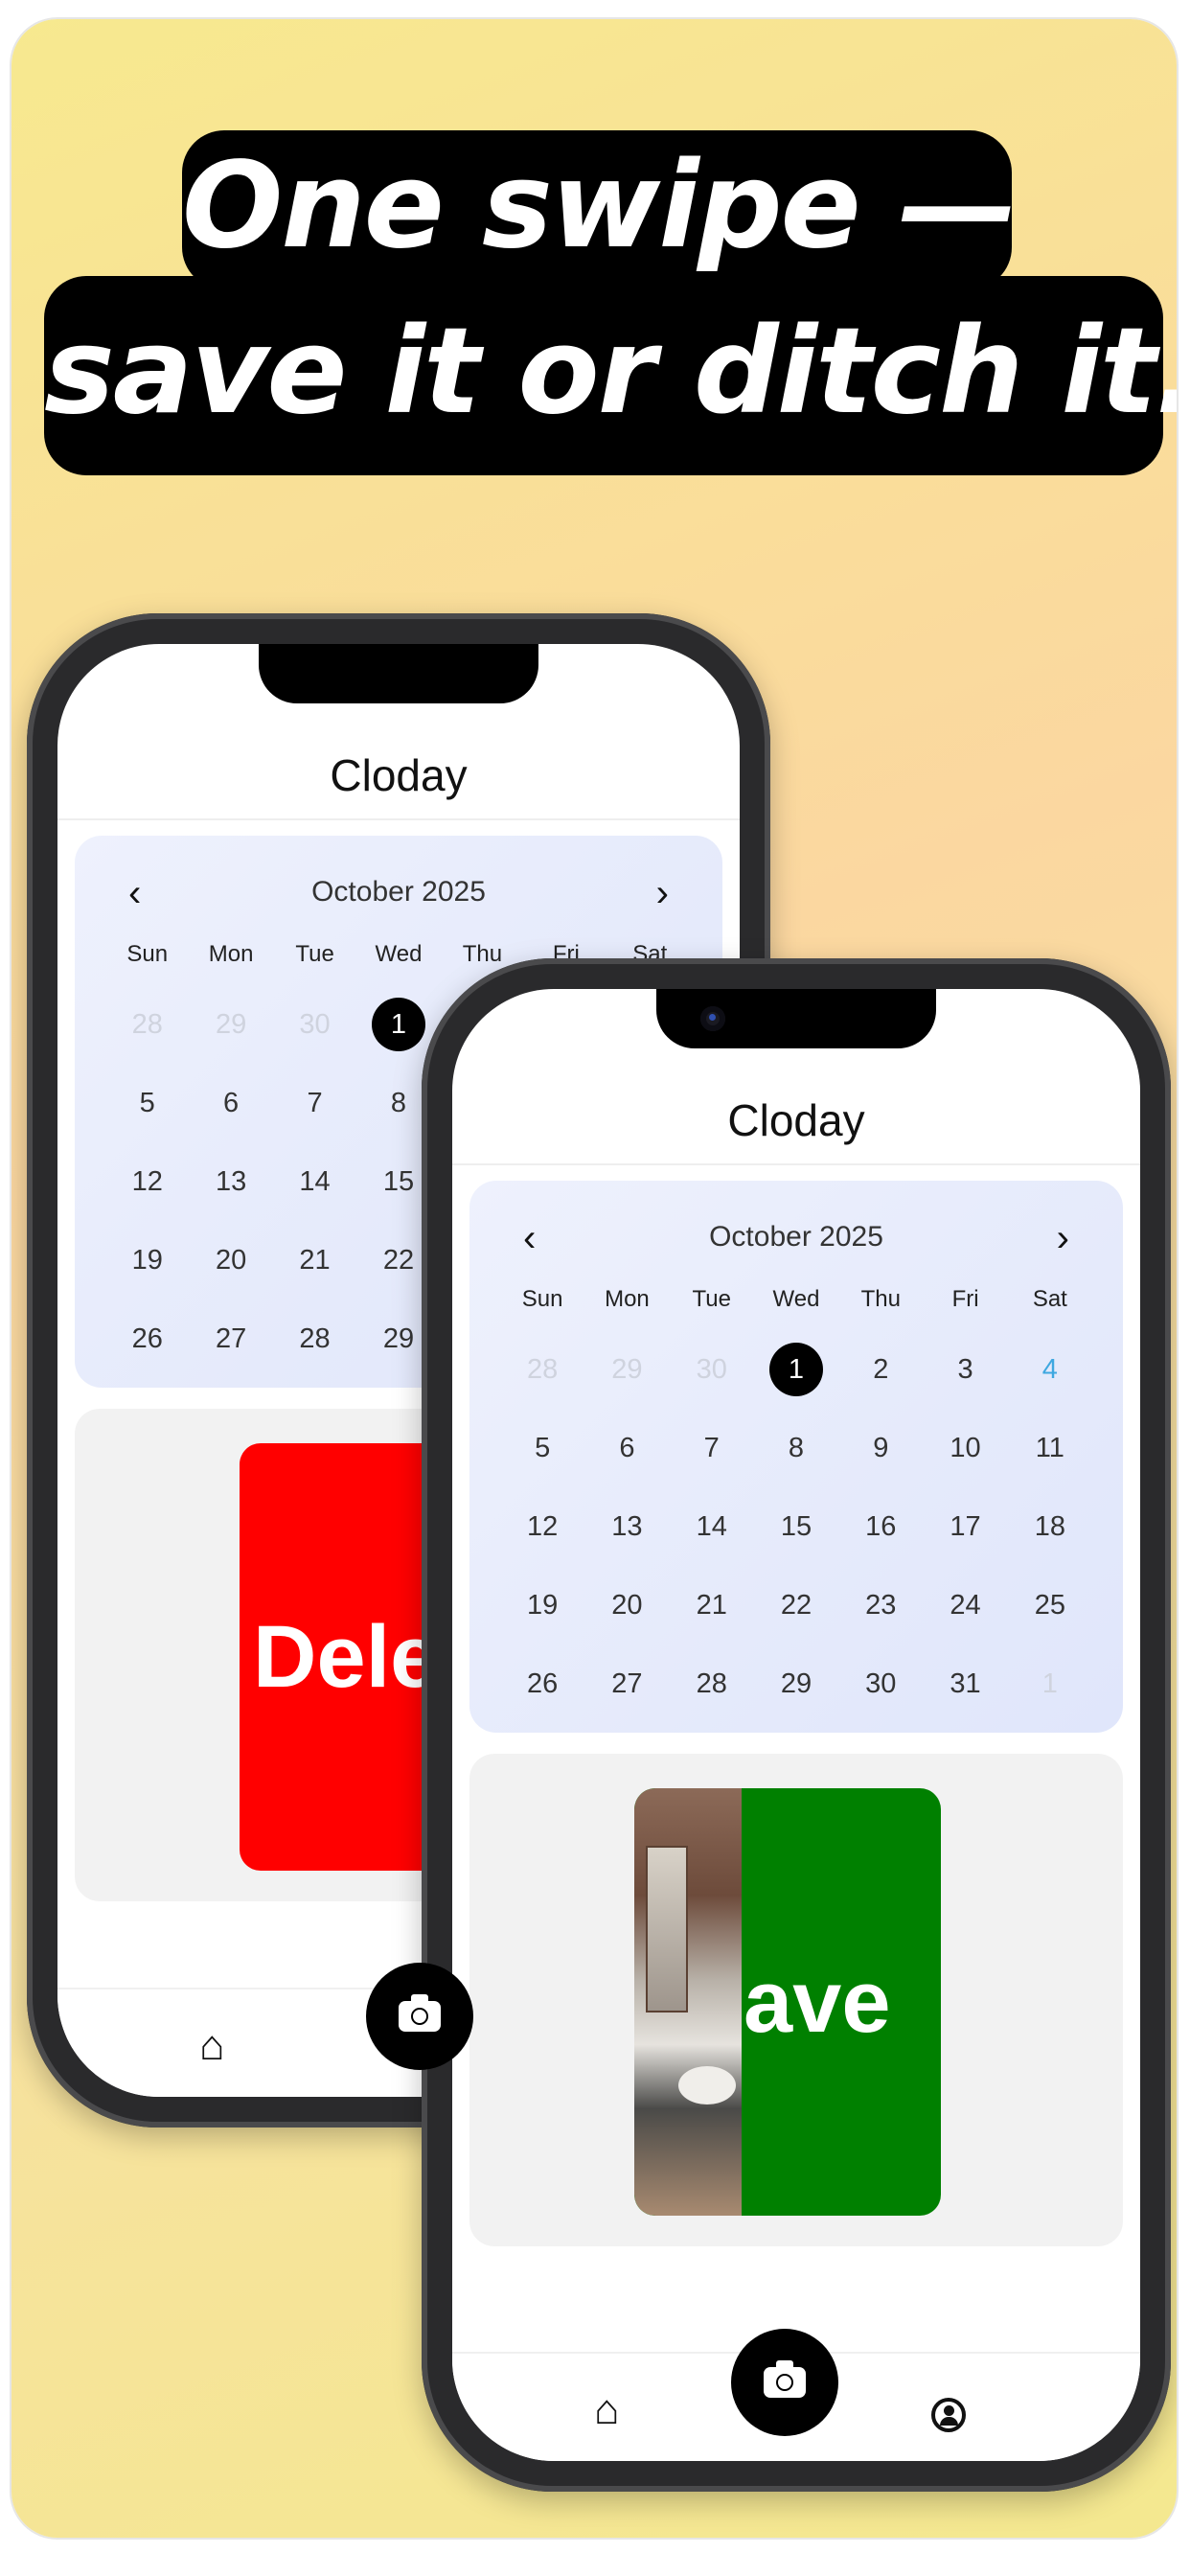 The image size is (1190, 2576). I want to click on profile-icon, so click(949, 2415).